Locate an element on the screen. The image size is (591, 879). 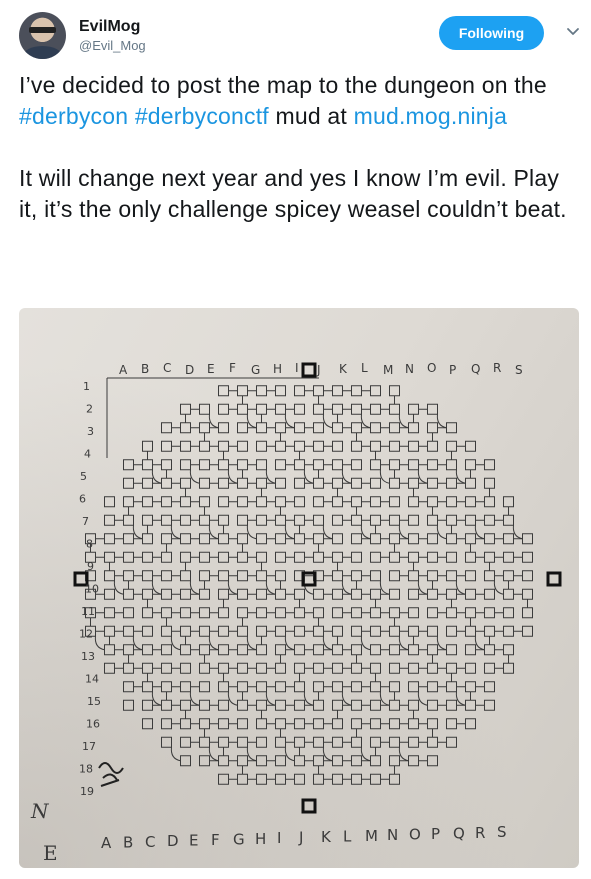
shirt-shape is located at coordinates (42, 52).